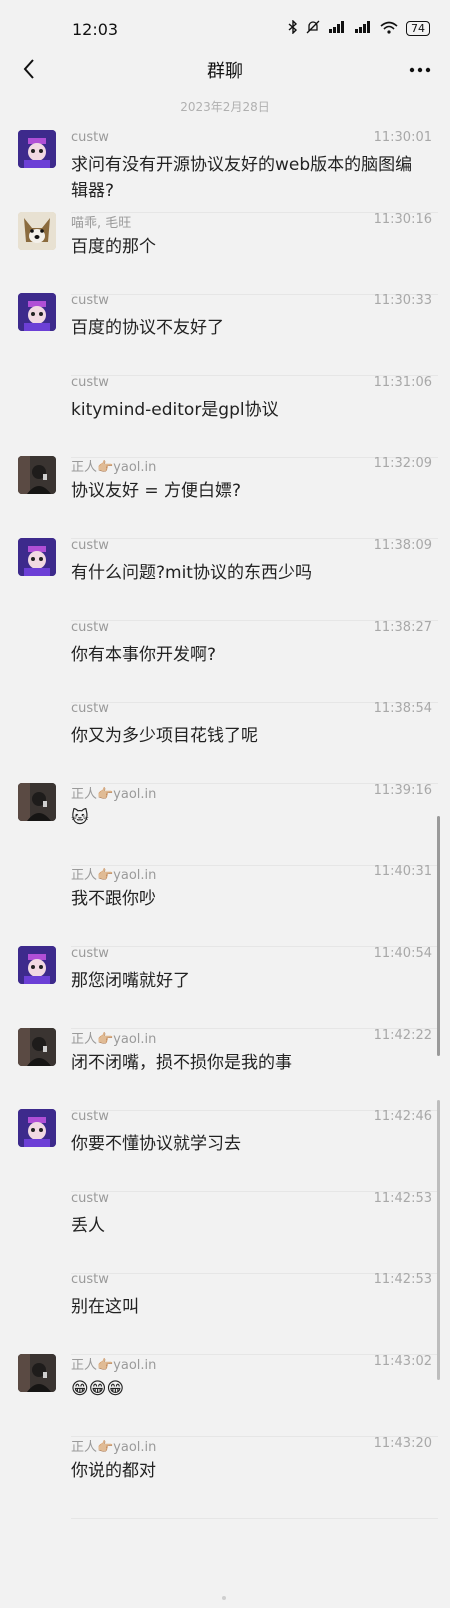 Image resolution: width=450 pixels, height=1608 pixels. What do you see at coordinates (113, 246) in the screenshot?
I see `message-text: 百度的那个` at bounding box center [113, 246].